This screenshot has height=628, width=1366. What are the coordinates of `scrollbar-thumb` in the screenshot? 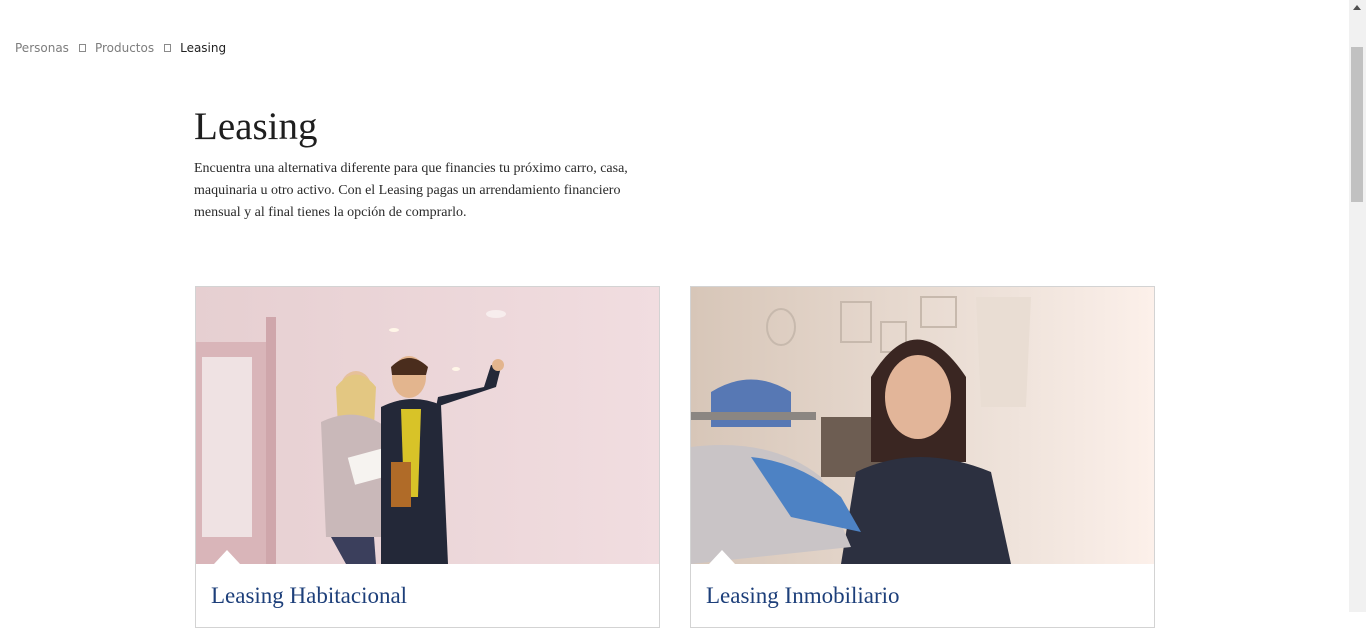 It's located at (1357, 124).